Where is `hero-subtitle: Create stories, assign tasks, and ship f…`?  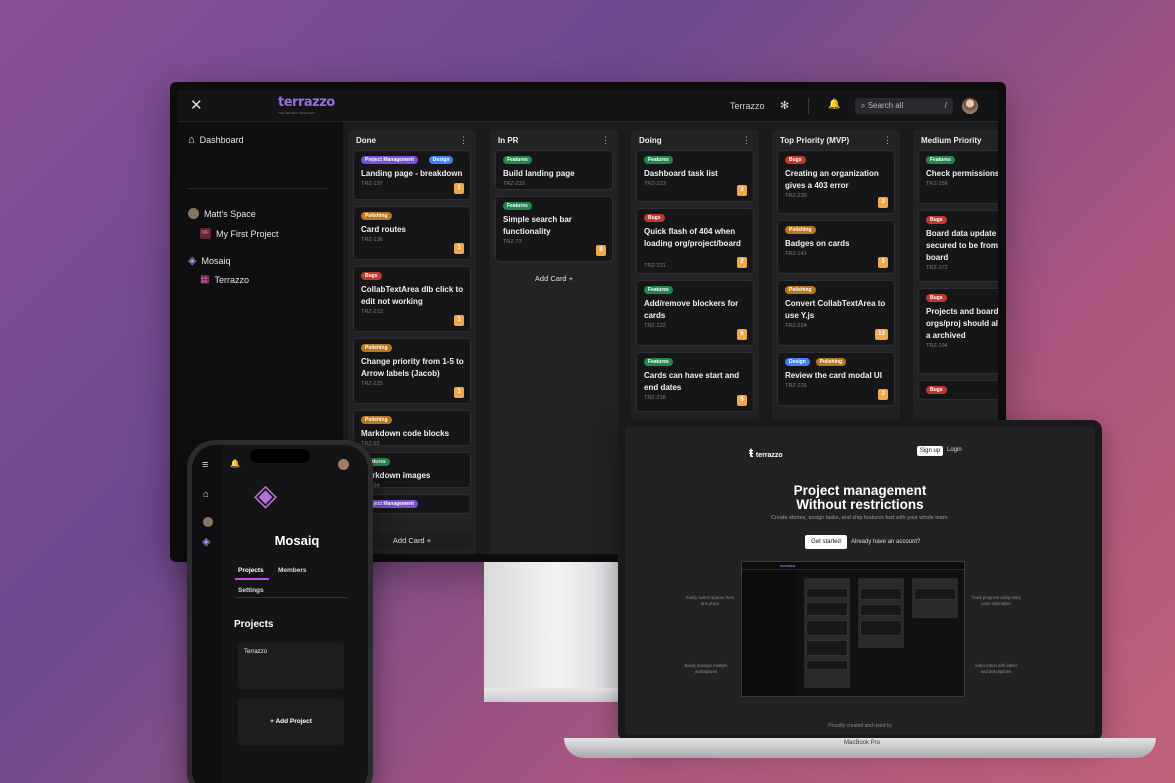 hero-subtitle: Create stories, assign tasks, and ship f… is located at coordinates (860, 518).